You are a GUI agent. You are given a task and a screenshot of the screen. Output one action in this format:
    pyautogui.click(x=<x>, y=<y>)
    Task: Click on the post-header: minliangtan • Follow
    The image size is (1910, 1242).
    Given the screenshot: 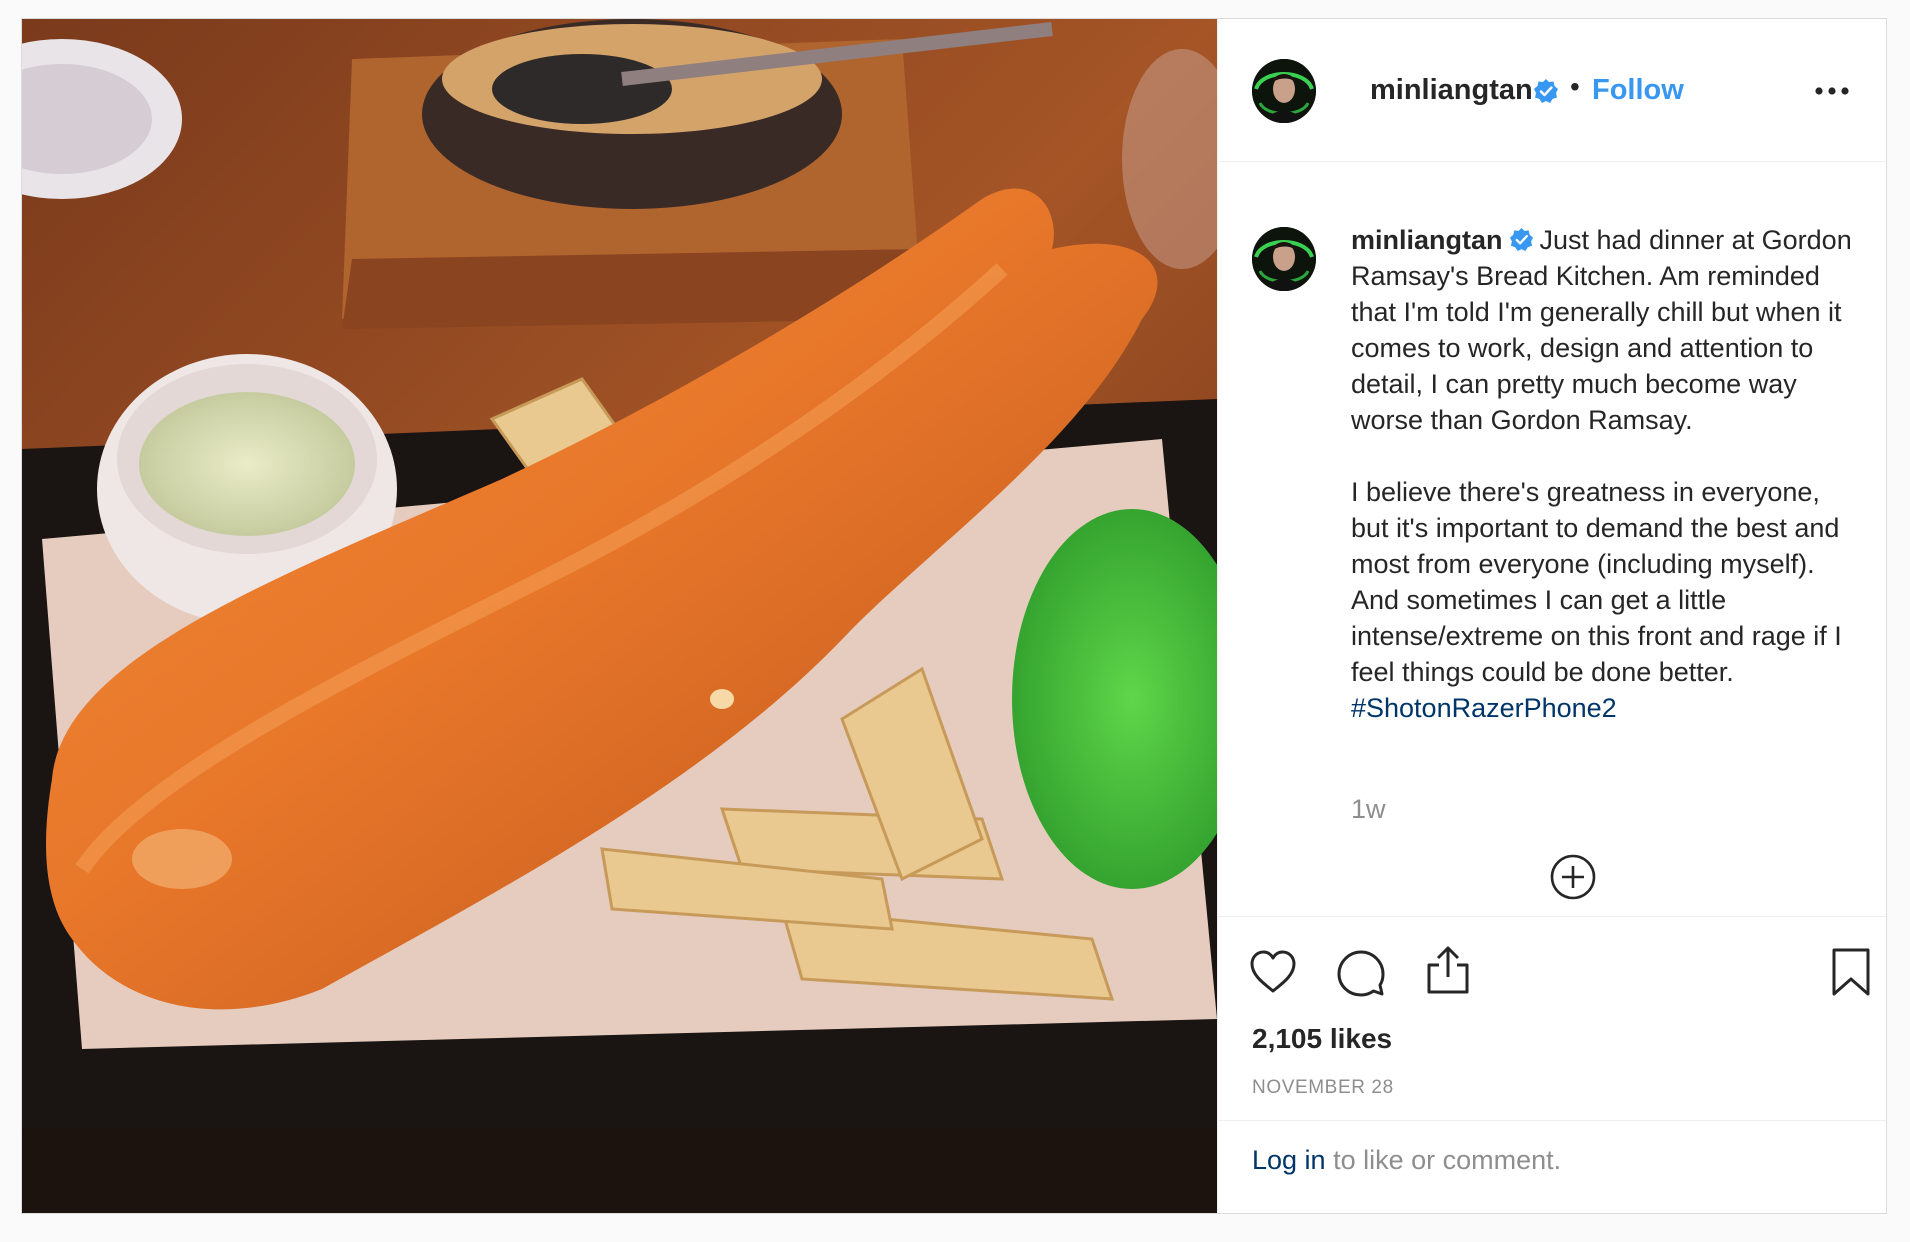 What is the action you would take?
    pyautogui.click(x=1552, y=90)
    